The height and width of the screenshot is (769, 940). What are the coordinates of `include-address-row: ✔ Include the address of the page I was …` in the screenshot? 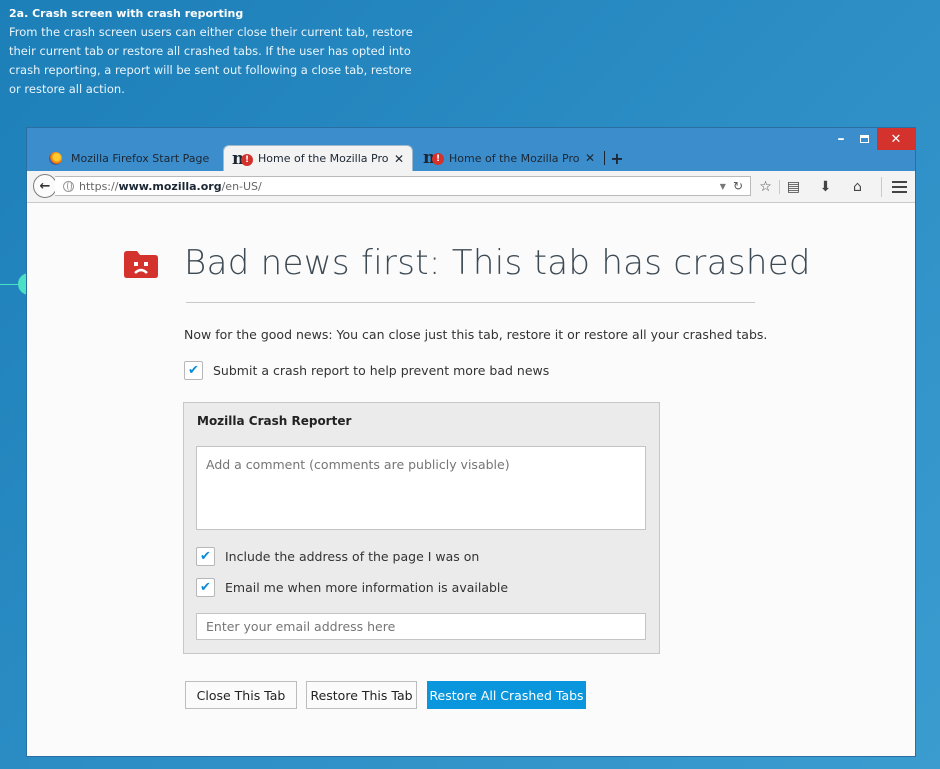 It's located at (337, 556).